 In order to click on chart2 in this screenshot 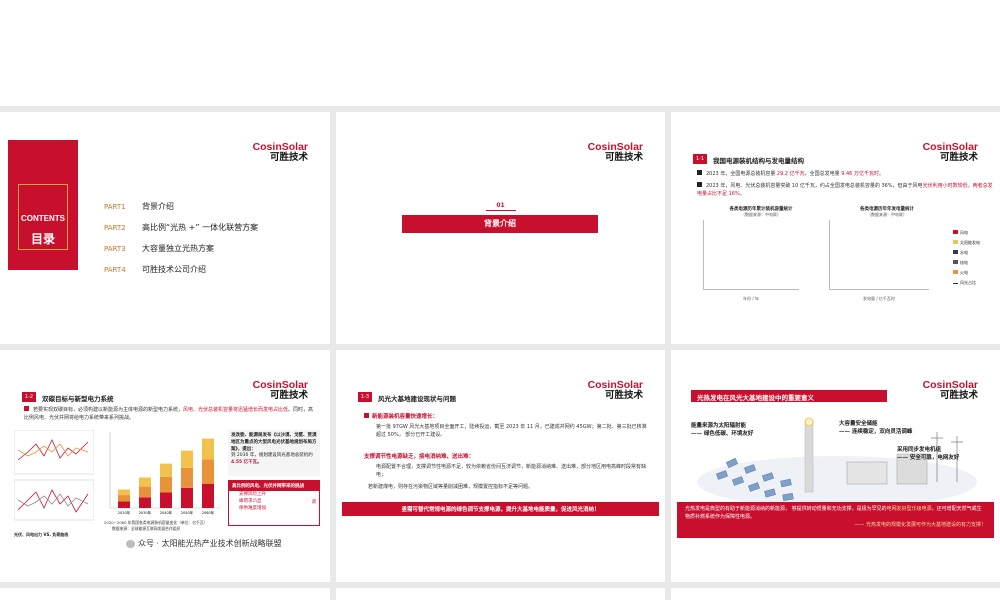, I will do `click(879, 255)`.